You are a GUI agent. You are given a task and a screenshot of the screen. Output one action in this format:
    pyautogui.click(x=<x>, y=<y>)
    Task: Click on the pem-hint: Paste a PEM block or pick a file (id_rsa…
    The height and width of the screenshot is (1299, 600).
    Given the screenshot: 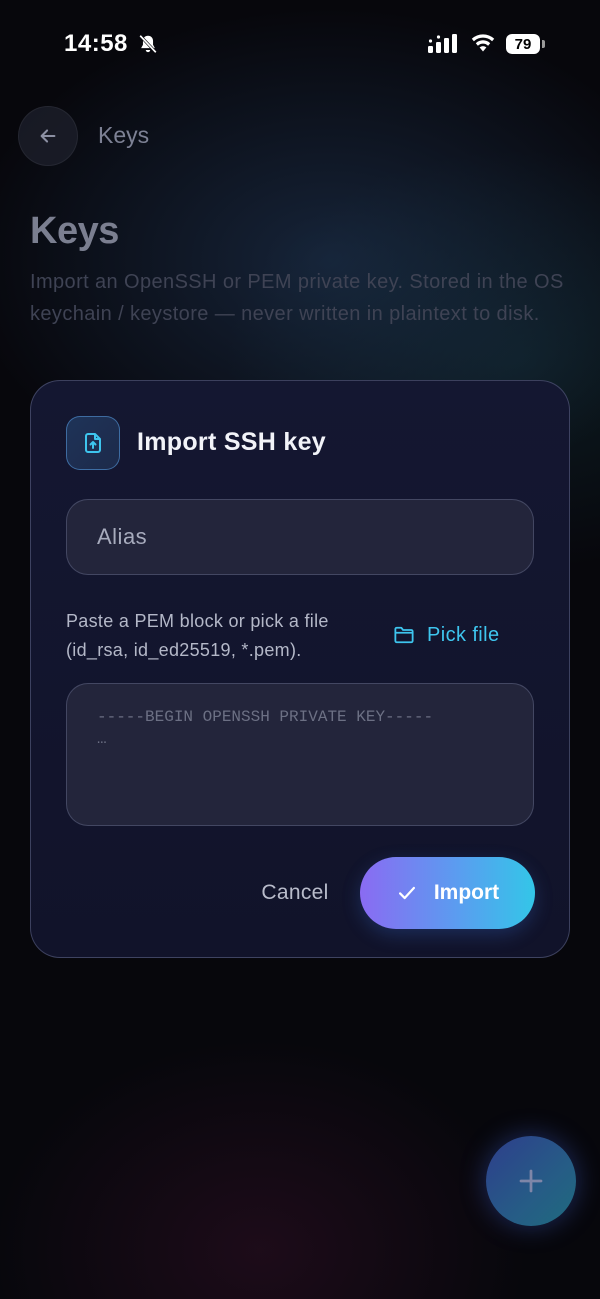 What is the action you would take?
    pyautogui.click(x=197, y=635)
    